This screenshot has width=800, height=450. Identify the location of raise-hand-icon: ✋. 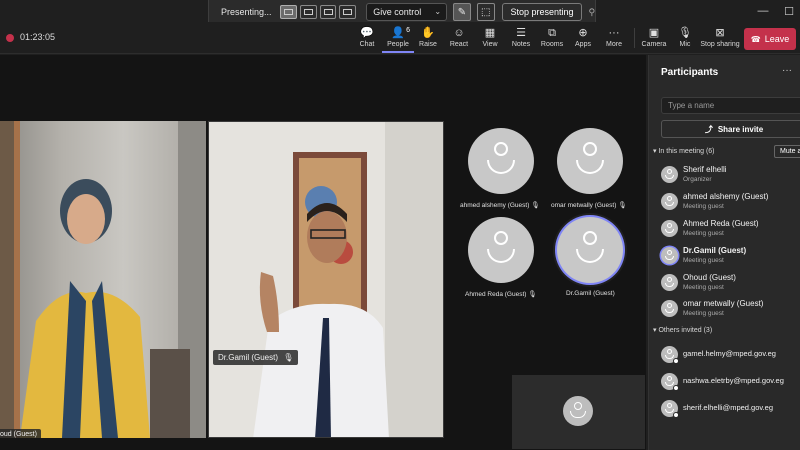
(428, 33).